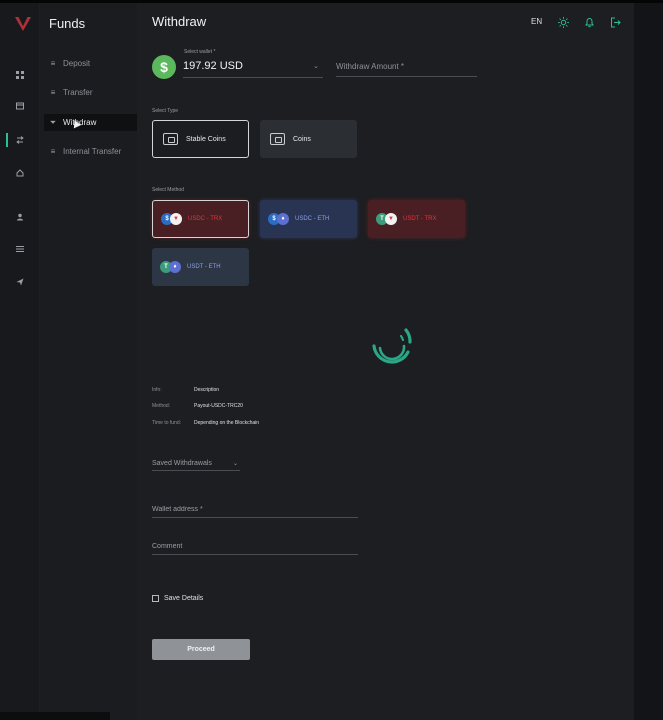 The width and height of the screenshot is (663, 720). I want to click on rail-active-indicator, so click(7, 140).